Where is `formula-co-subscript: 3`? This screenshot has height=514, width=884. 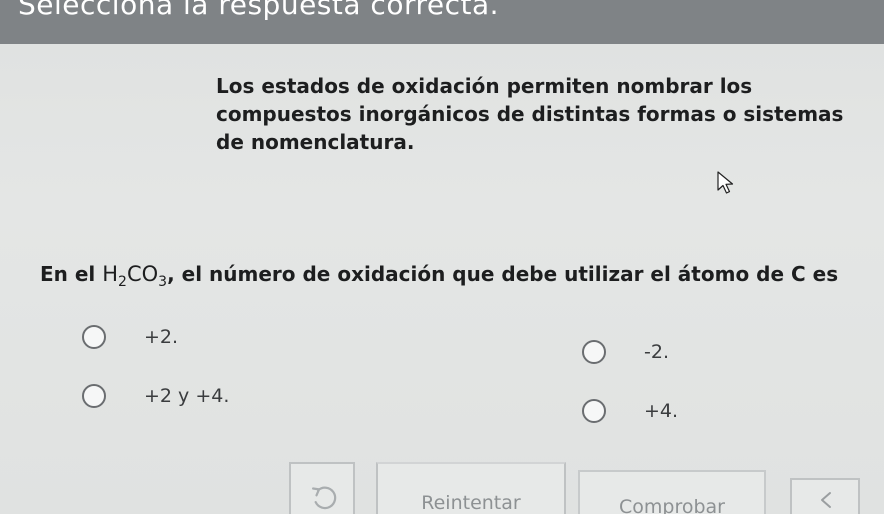 formula-co-subscript: 3 is located at coordinates (163, 282).